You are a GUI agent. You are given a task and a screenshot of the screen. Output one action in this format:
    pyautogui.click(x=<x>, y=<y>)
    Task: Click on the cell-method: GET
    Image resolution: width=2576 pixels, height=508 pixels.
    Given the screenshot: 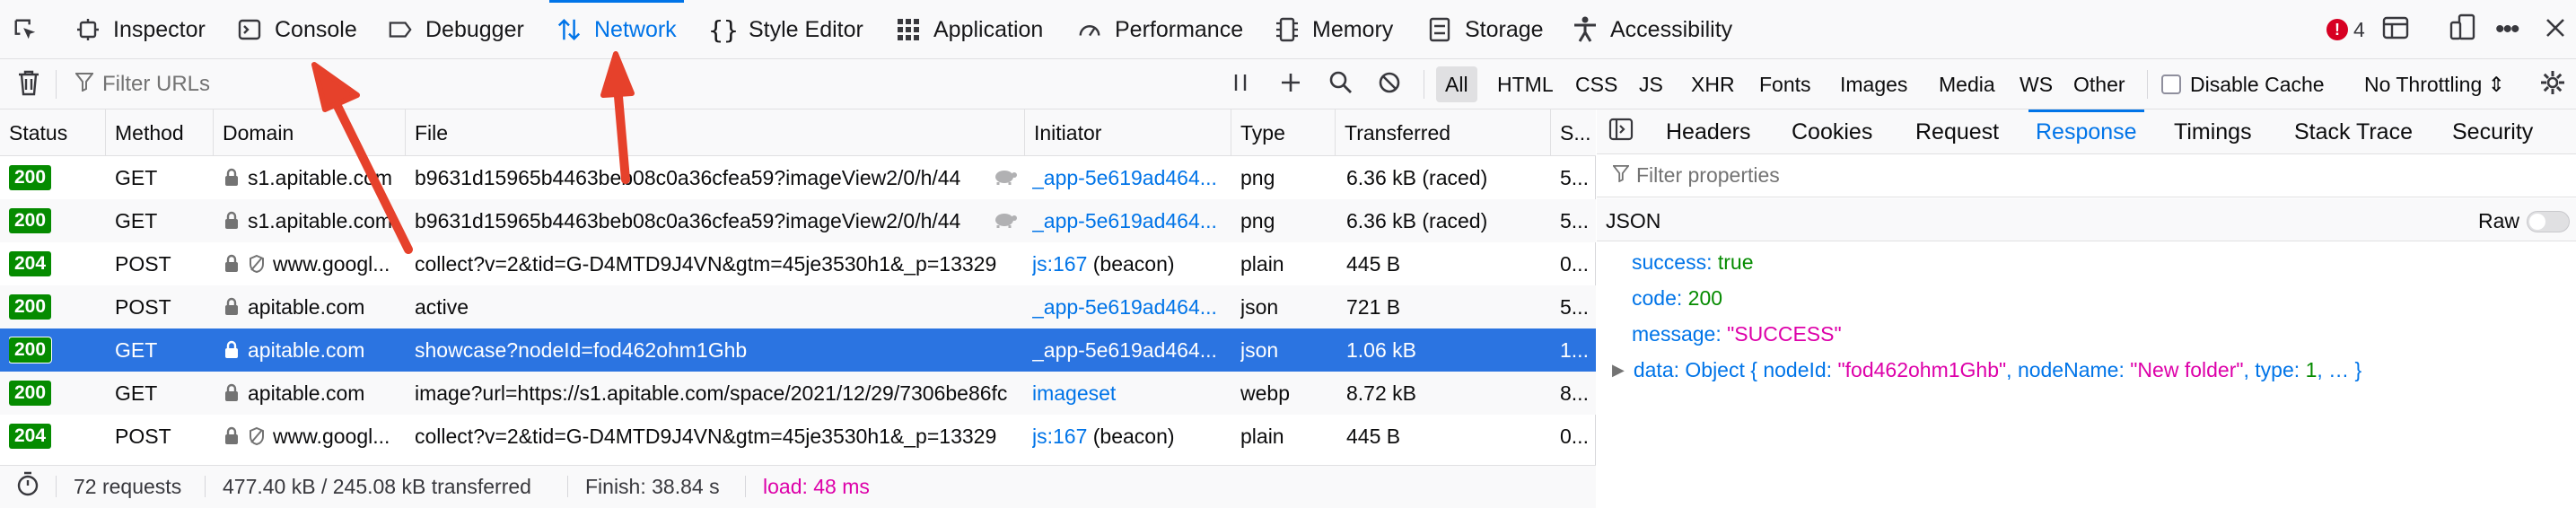 What is the action you would take?
    pyautogui.click(x=162, y=177)
    